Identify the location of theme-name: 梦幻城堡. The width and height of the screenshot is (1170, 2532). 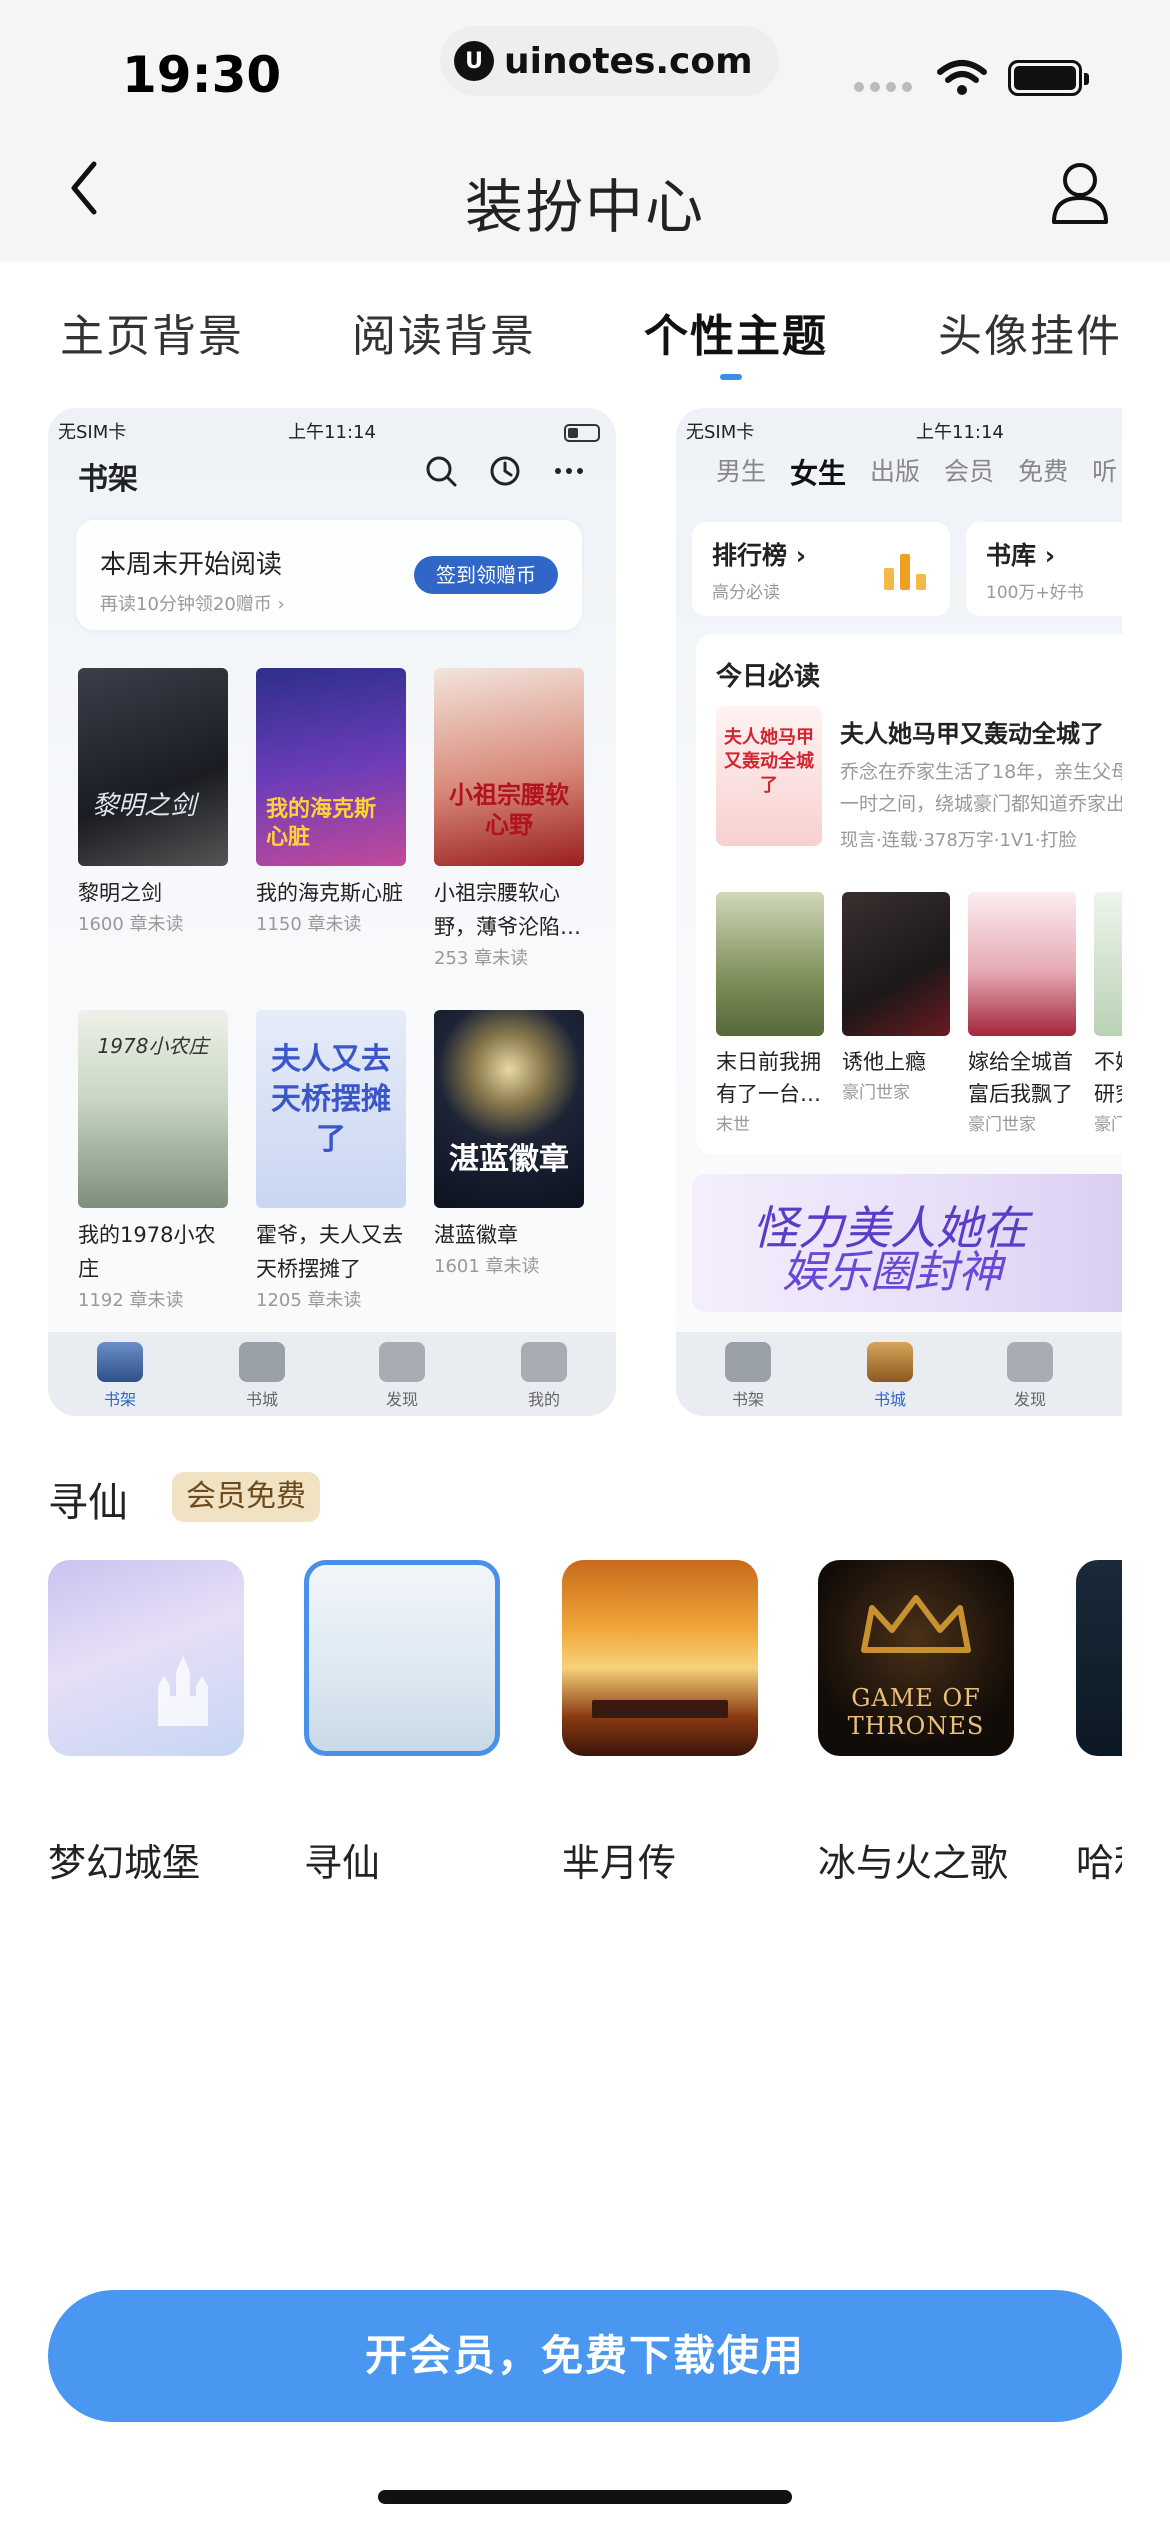
(124, 1863).